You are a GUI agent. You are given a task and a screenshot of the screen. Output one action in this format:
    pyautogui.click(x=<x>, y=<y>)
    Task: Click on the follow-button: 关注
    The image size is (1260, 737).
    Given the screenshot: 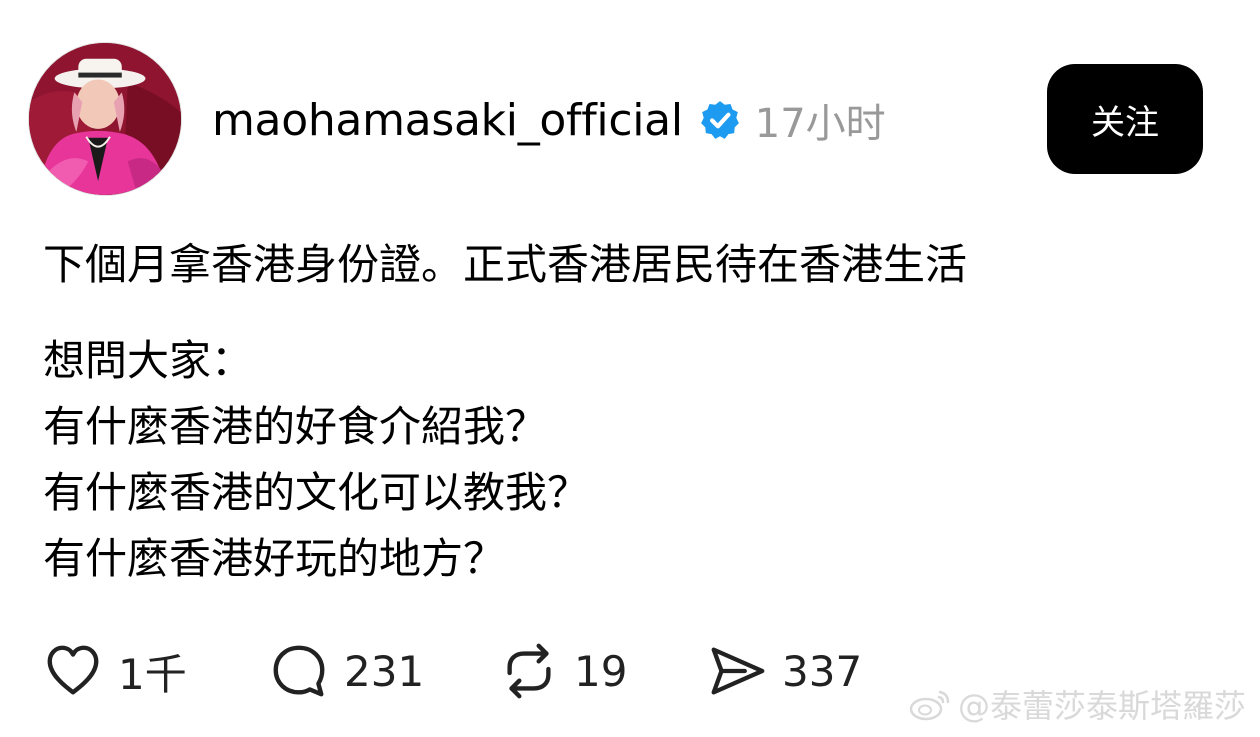 What is the action you would take?
    pyautogui.click(x=1125, y=119)
    